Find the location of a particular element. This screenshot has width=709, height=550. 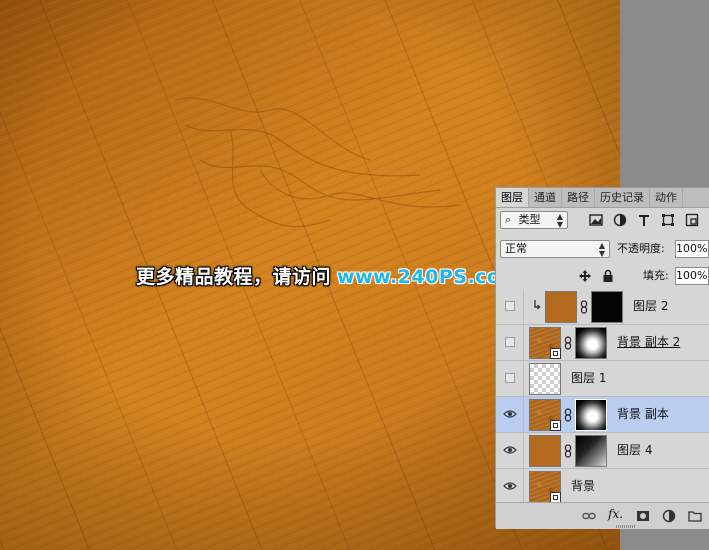

fx-icon: fx. is located at coordinates (615, 514).